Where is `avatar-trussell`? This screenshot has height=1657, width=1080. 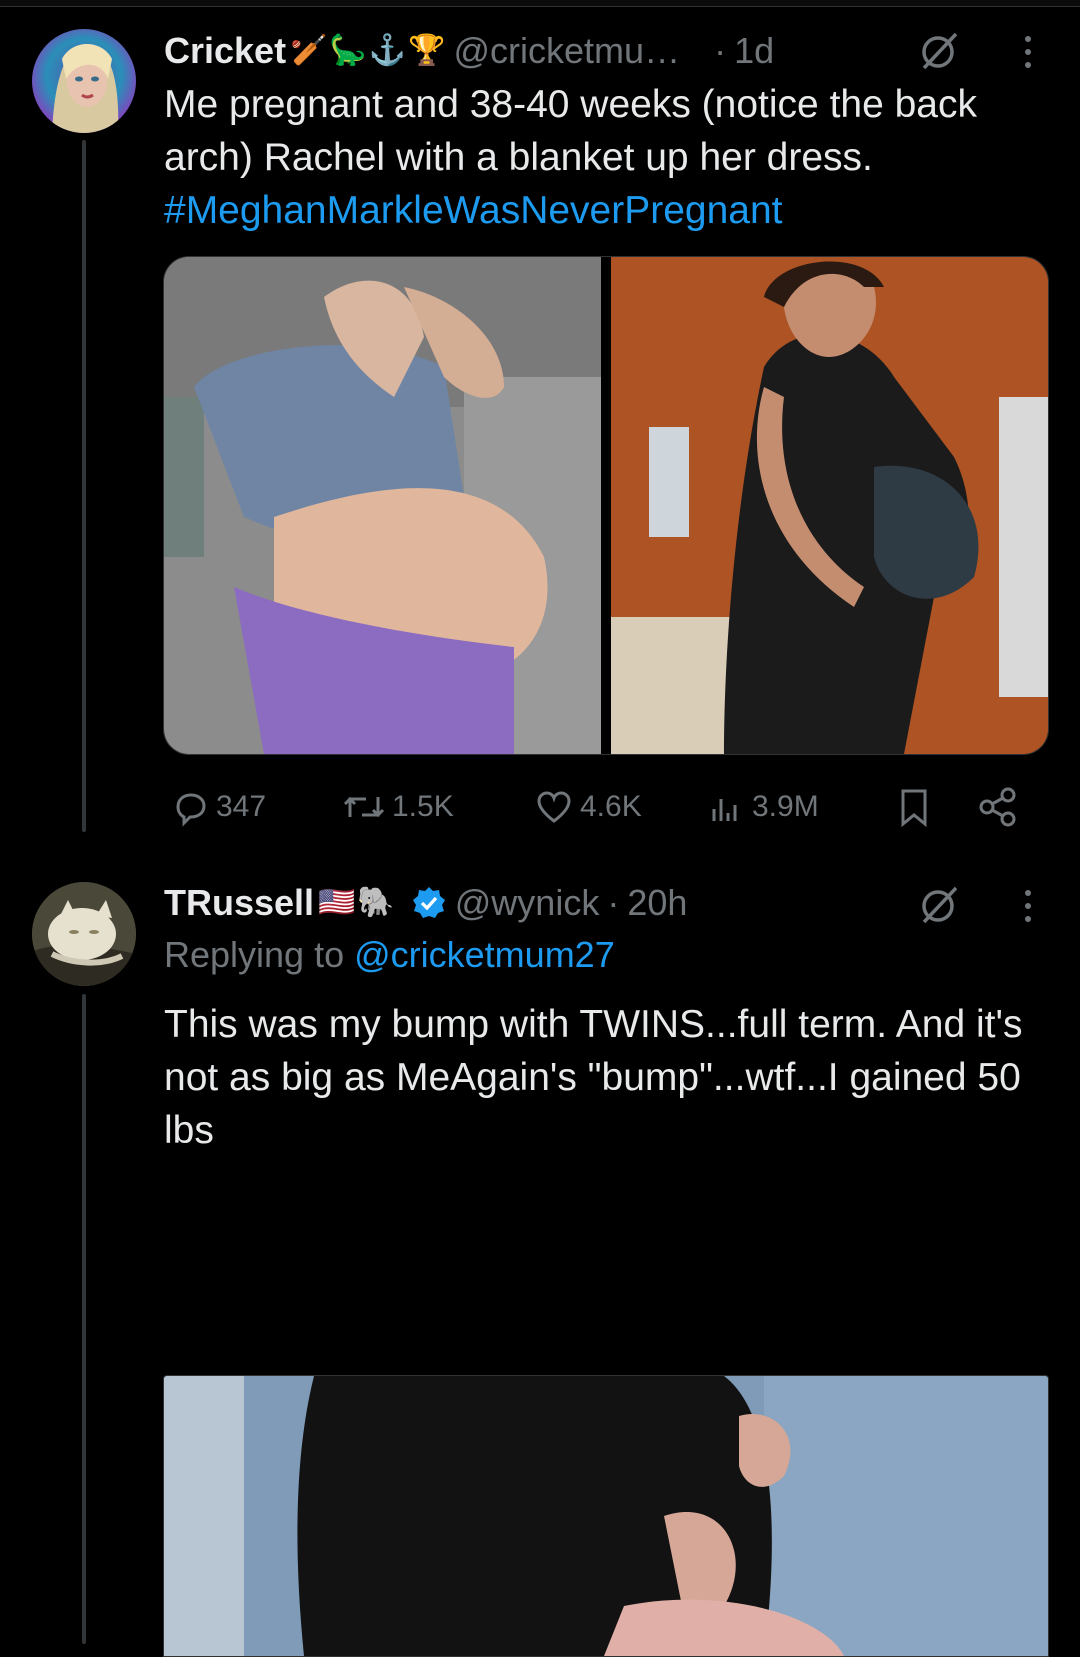 avatar-trussell is located at coordinates (84, 934).